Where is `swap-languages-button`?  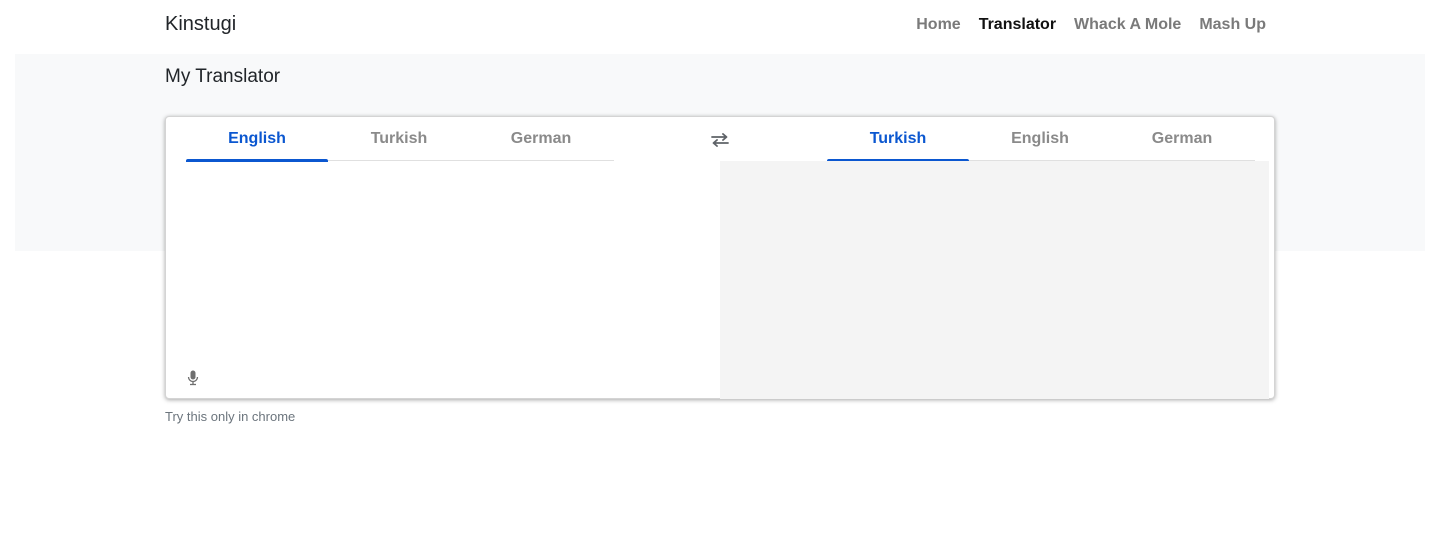 swap-languages-button is located at coordinates (720, 140).